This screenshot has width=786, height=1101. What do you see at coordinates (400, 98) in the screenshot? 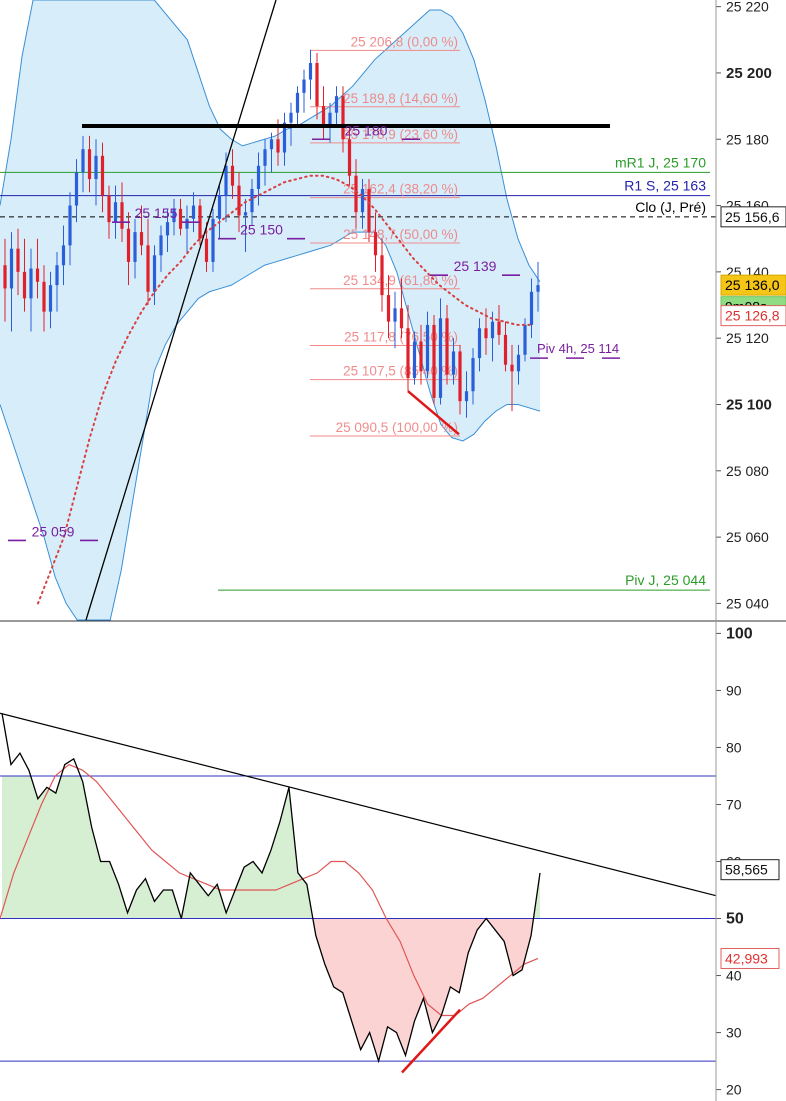
I see `fib-label: 25 189,8 (14,60 %)` at bounding box center [400, 98].